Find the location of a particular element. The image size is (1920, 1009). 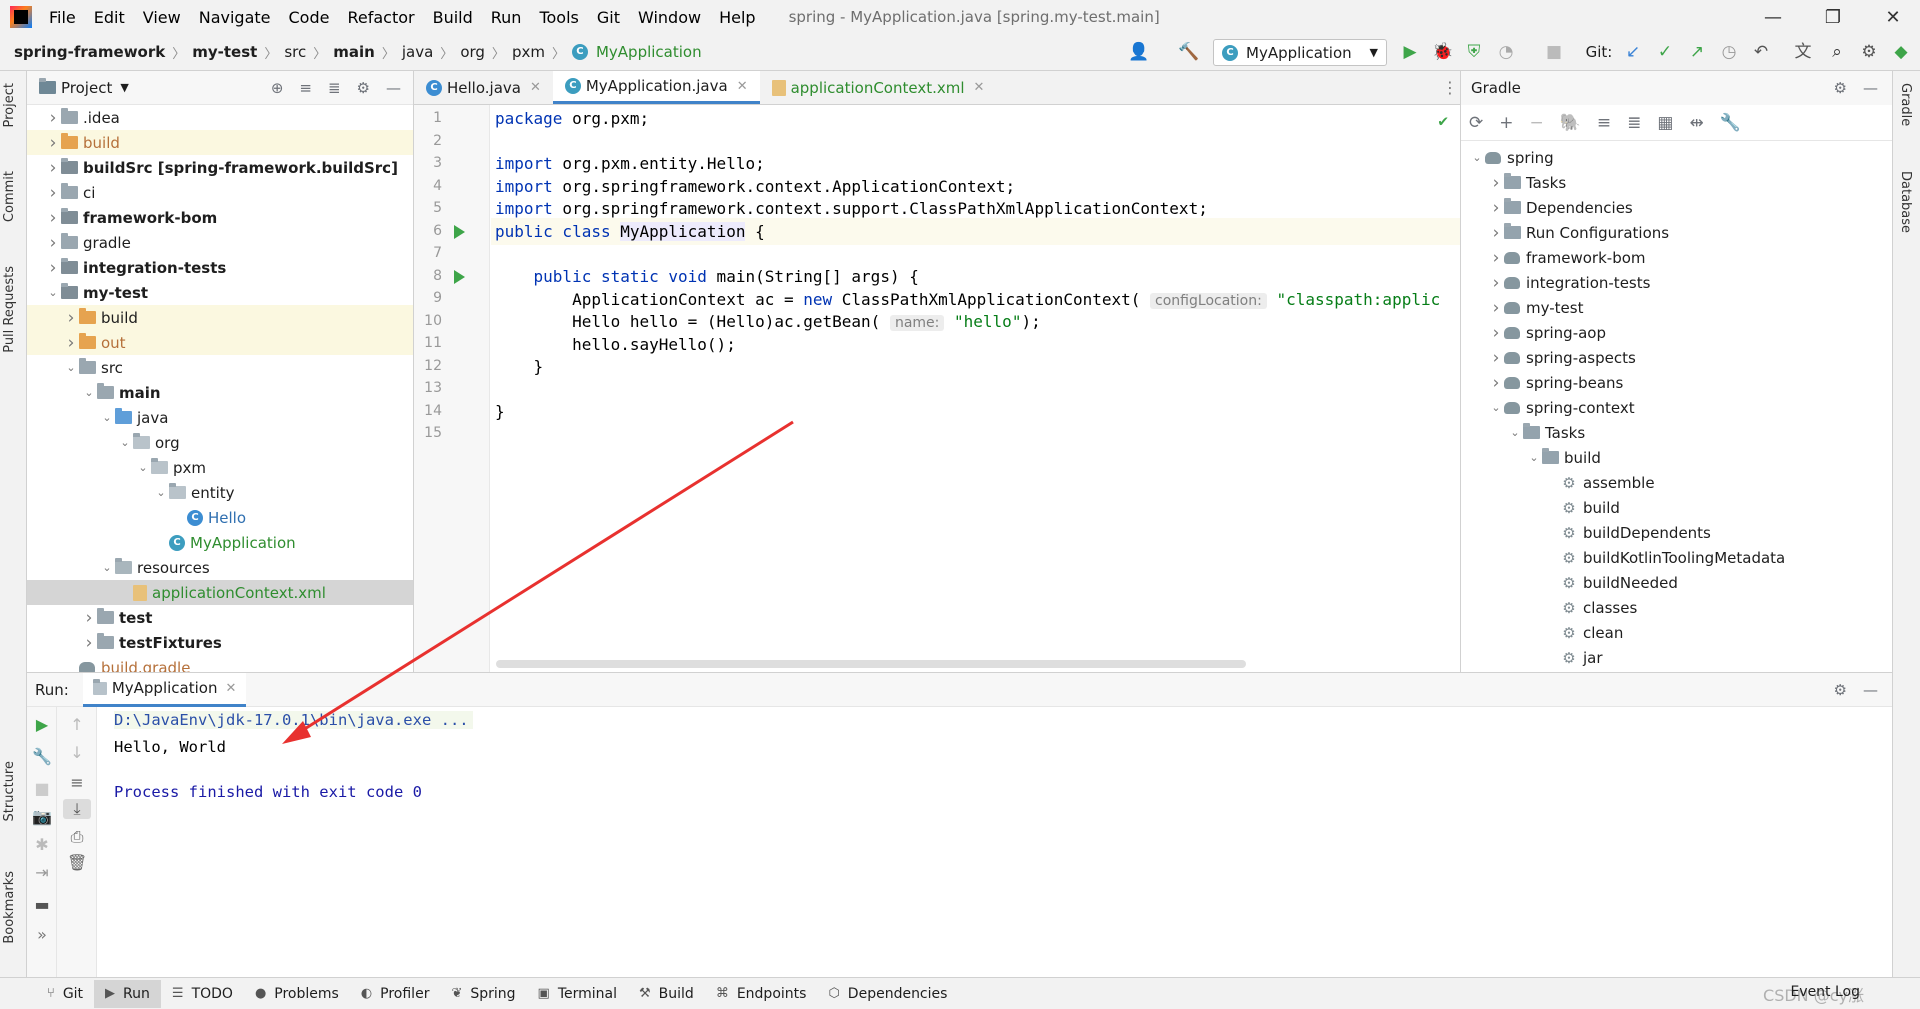

more-tabs-icon: ⋮ is located at coordinates (1450, 87).